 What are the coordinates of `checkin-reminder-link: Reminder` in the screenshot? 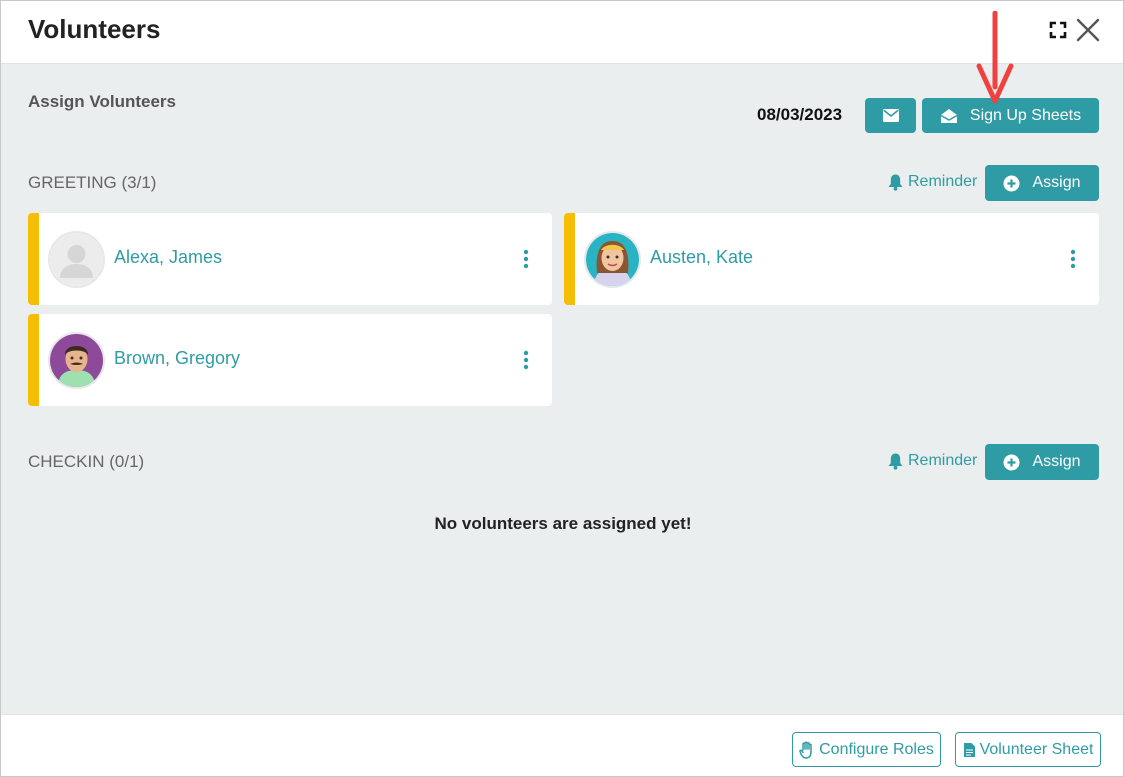 It's located at (932, 461).